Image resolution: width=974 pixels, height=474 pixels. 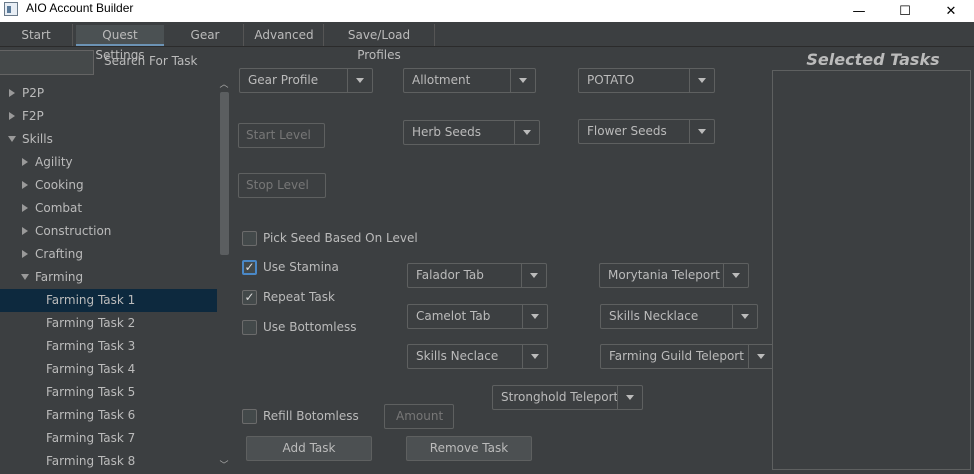 What do you see at coordinates (873, 59) in the screenshot?
I see `selected-tasks-title: Selected Tasks` at bounding box center [873, 59].